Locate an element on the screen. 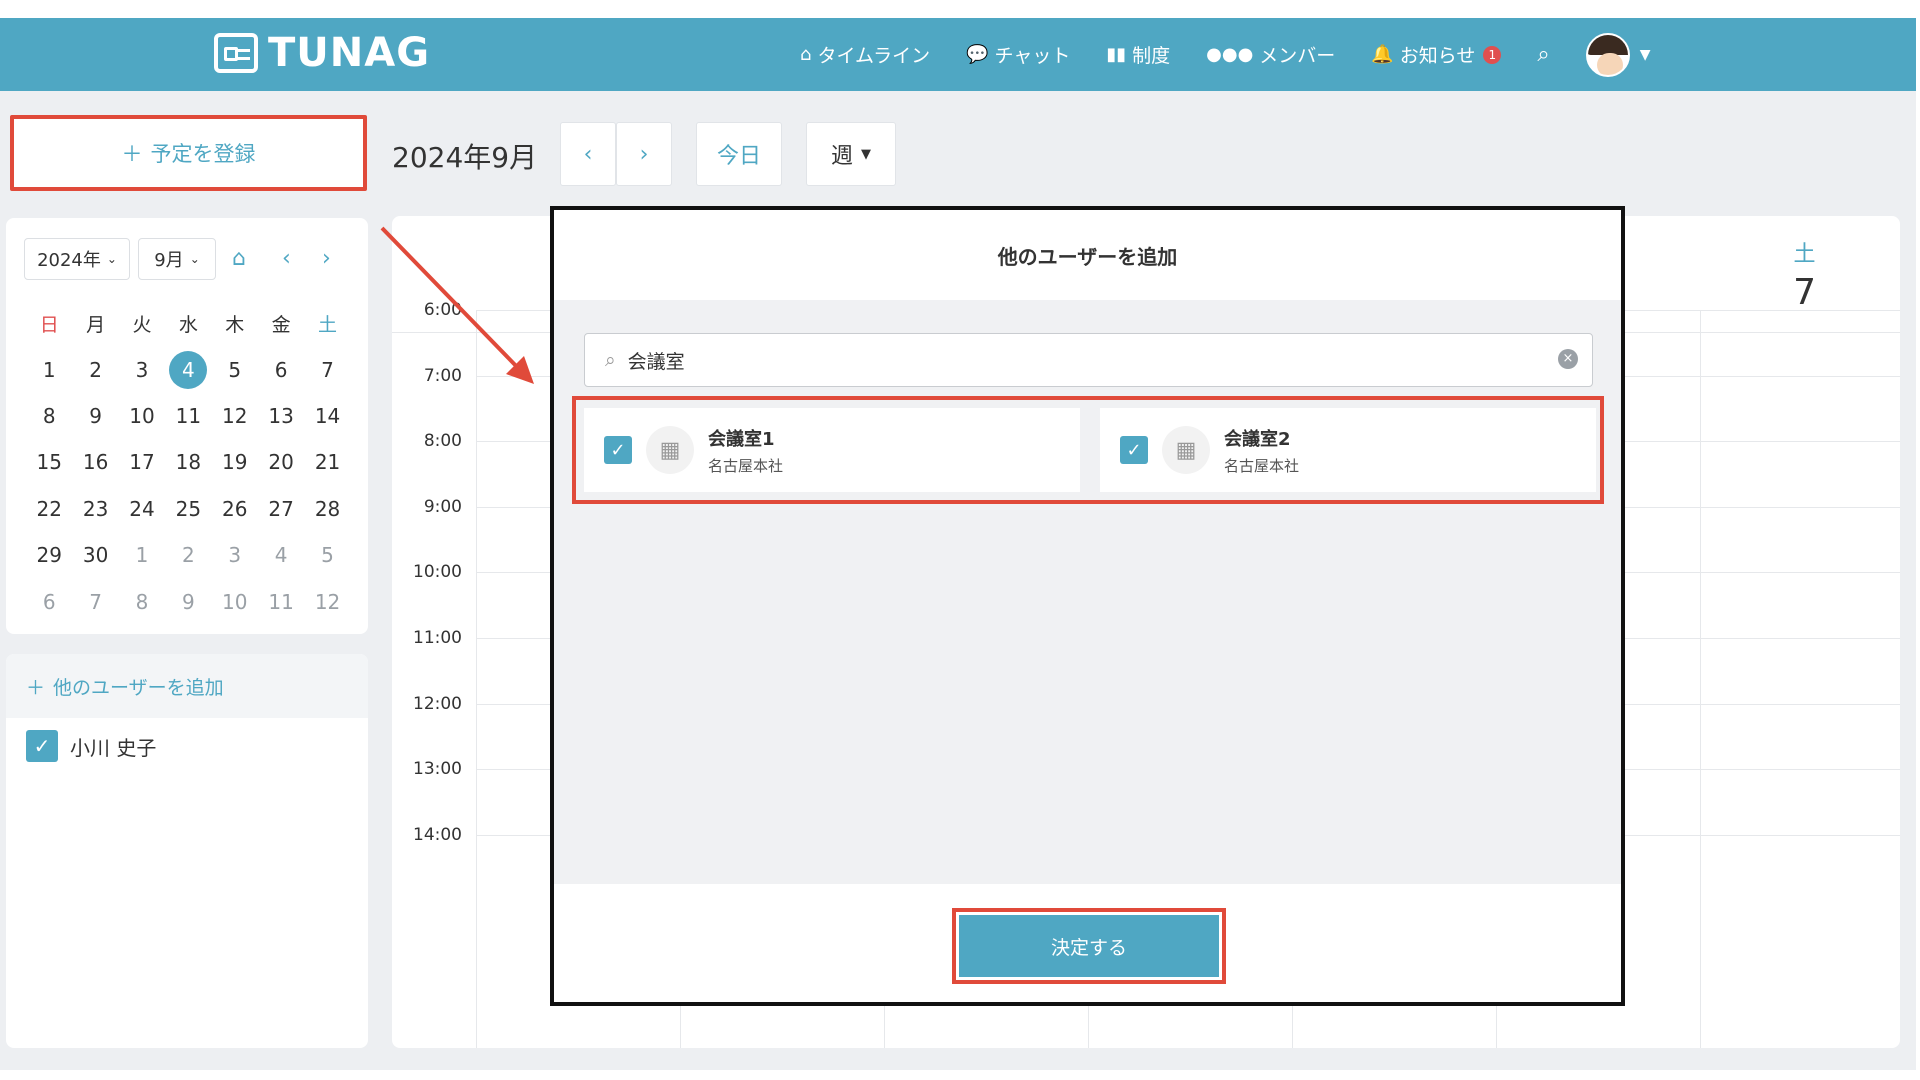 The height and width of the screenshot is (1080, 1920). year-select: 2024年 ⌄ is located at coordinates (77, 259).